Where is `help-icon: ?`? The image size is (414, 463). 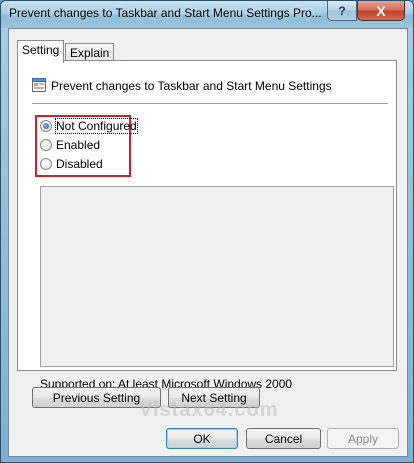
help-icon: ? is located at coordinates (342, 10).